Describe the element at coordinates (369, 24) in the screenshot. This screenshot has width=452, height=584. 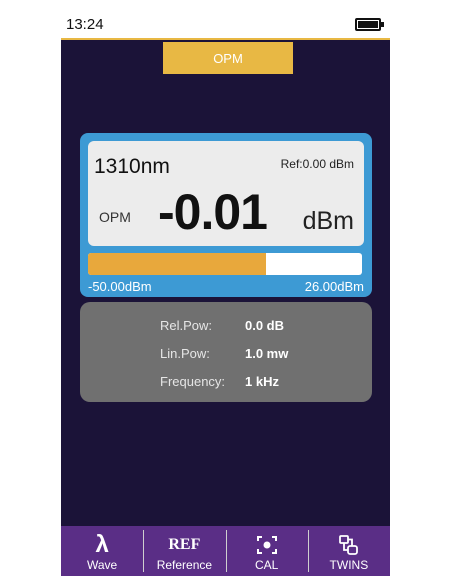
I see `battery-icon` at that location.